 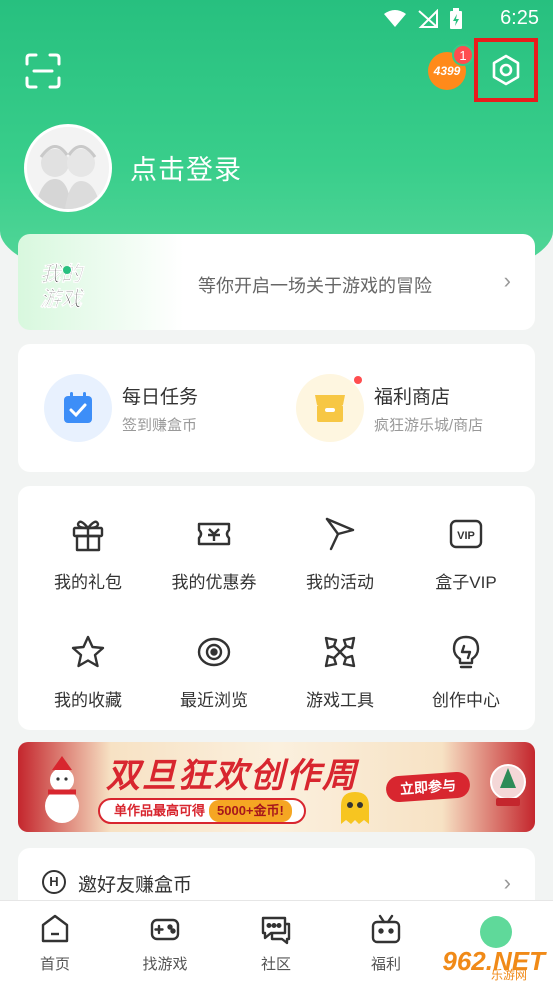 What do you see at coordinates (214, 700) in the screenshot?
I see `grid-label: 最近浏览` at bounding box center [214, 700].